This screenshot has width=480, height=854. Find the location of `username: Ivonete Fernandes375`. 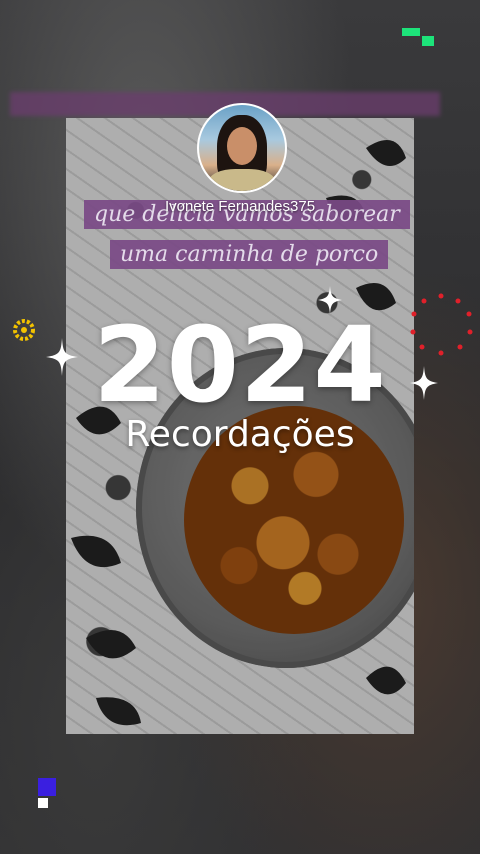

username: Ivonete Fernandes375 is located at coordinates (240, 206).